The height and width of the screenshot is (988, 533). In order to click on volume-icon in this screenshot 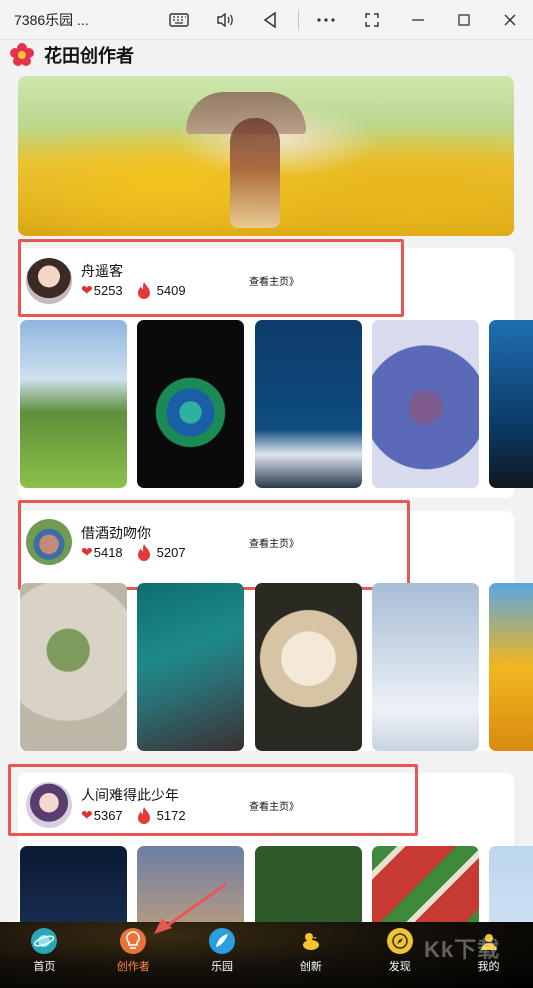, I will do `click(225, 20)`.